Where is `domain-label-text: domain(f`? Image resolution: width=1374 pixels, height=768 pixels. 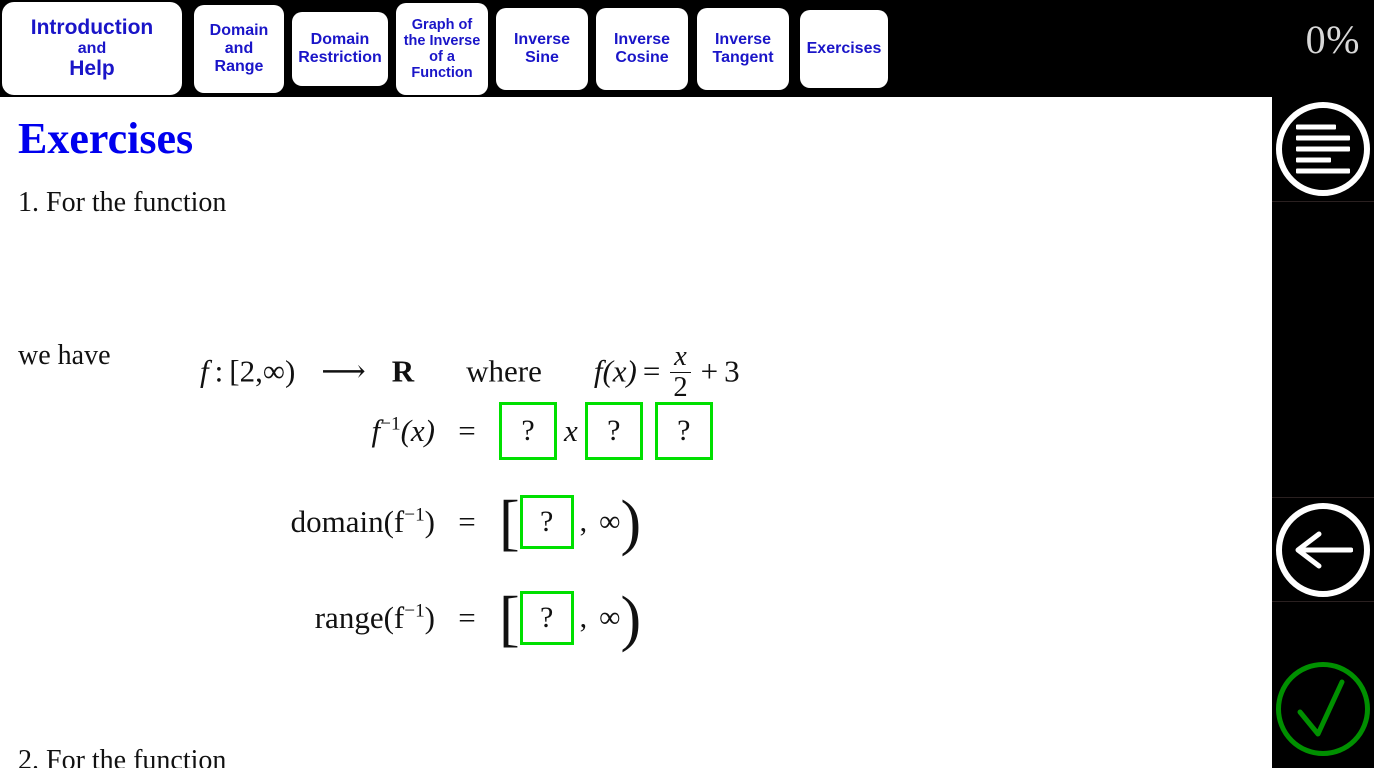
domain-label-text: domain(f is located at coordinates (347, 521).